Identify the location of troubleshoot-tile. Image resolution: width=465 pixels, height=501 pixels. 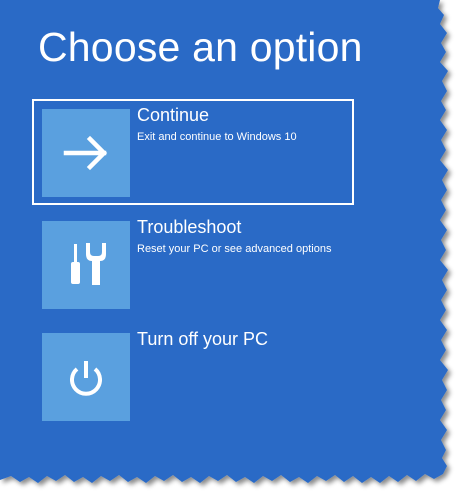
(86, 265).